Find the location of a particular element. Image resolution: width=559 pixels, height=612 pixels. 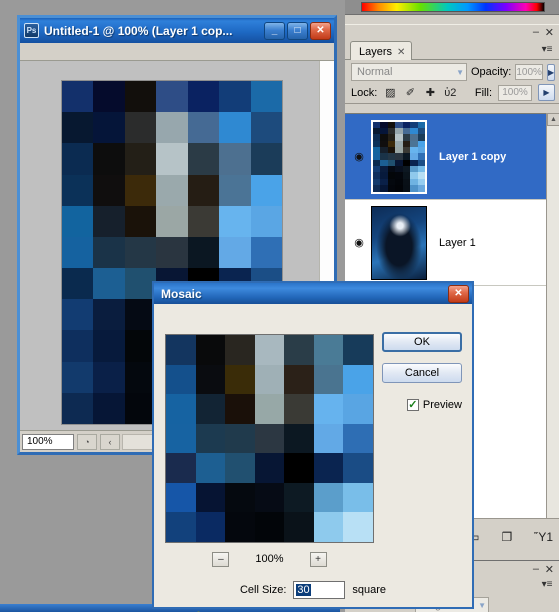

layer-row: ◉ Layer 1 is located at coordinates (452, 243).